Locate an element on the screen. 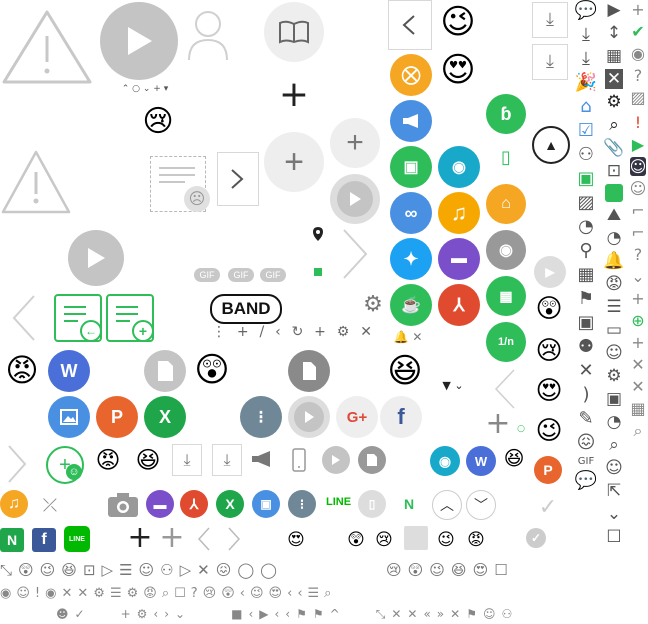 The image size is (648, 624). document-icon: ▯ is located at coordinates (506, 157).